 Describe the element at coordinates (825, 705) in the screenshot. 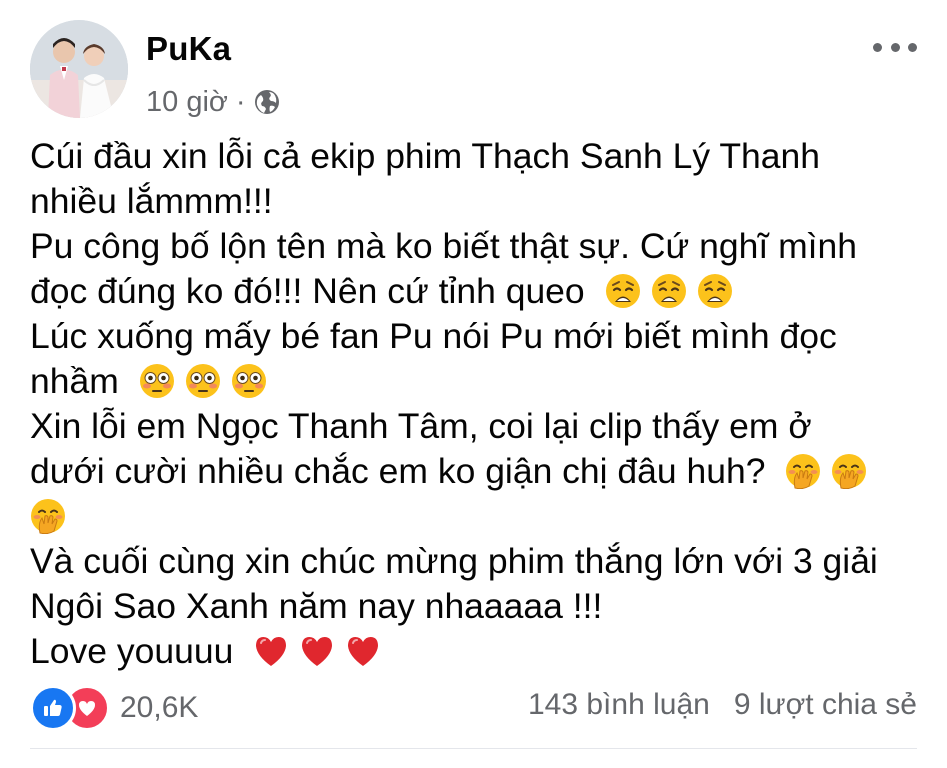

I see `shares-count: 9 lượt chia sẻ` at that location.